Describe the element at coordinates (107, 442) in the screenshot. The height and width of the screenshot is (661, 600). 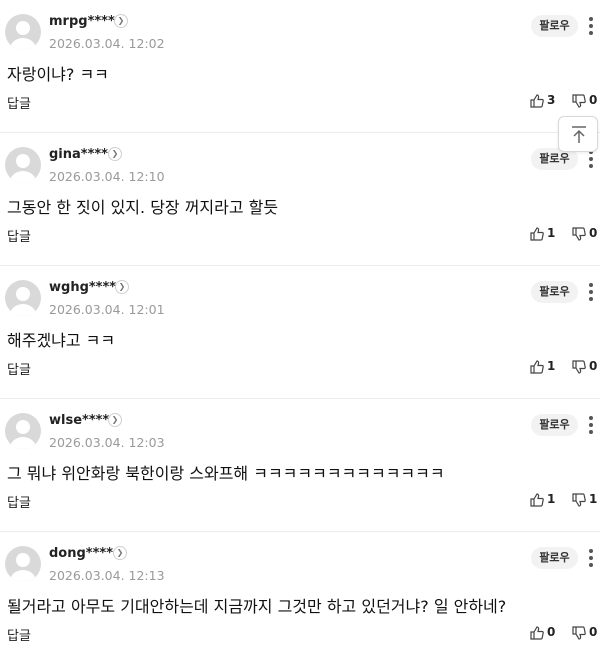
I see `comment-date: 2026.03.04. 12:03` at that location.